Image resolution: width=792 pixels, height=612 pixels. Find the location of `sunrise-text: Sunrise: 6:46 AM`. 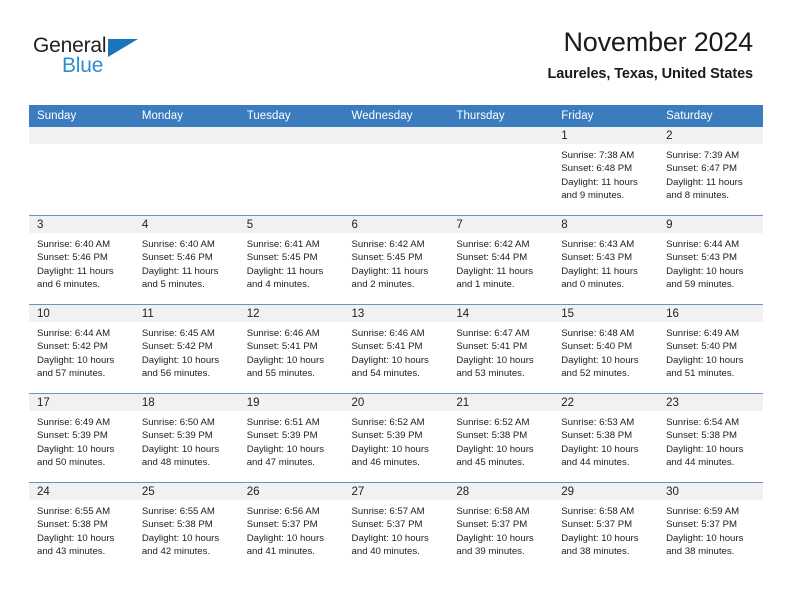

sunrise-text: Sunrise: 6:46 AM is located at coordinates (388, 333).